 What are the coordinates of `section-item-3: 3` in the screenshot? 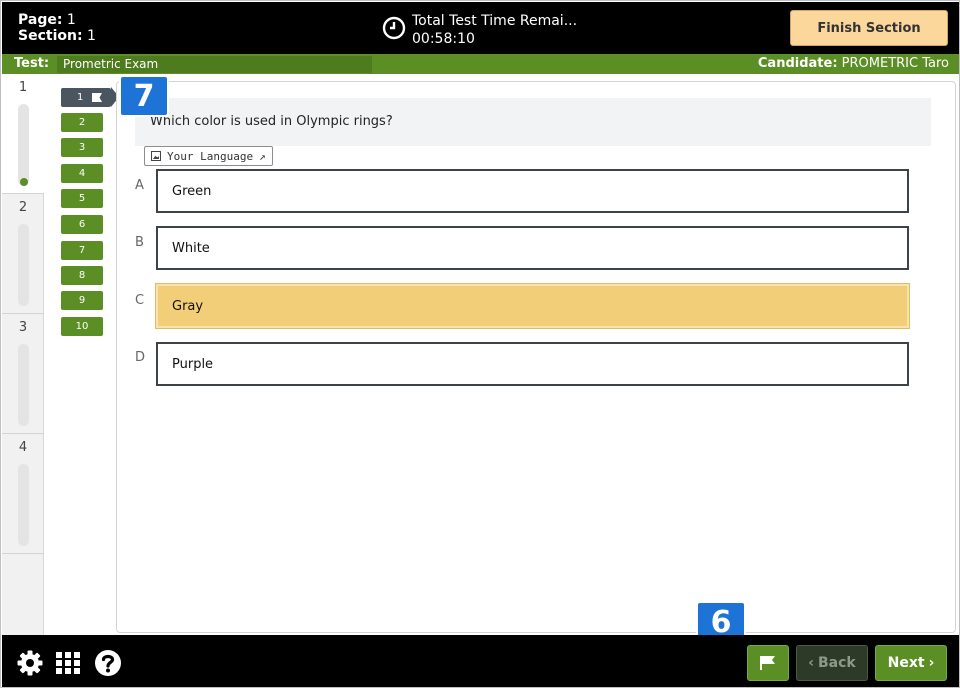 It's located at (23, 374).